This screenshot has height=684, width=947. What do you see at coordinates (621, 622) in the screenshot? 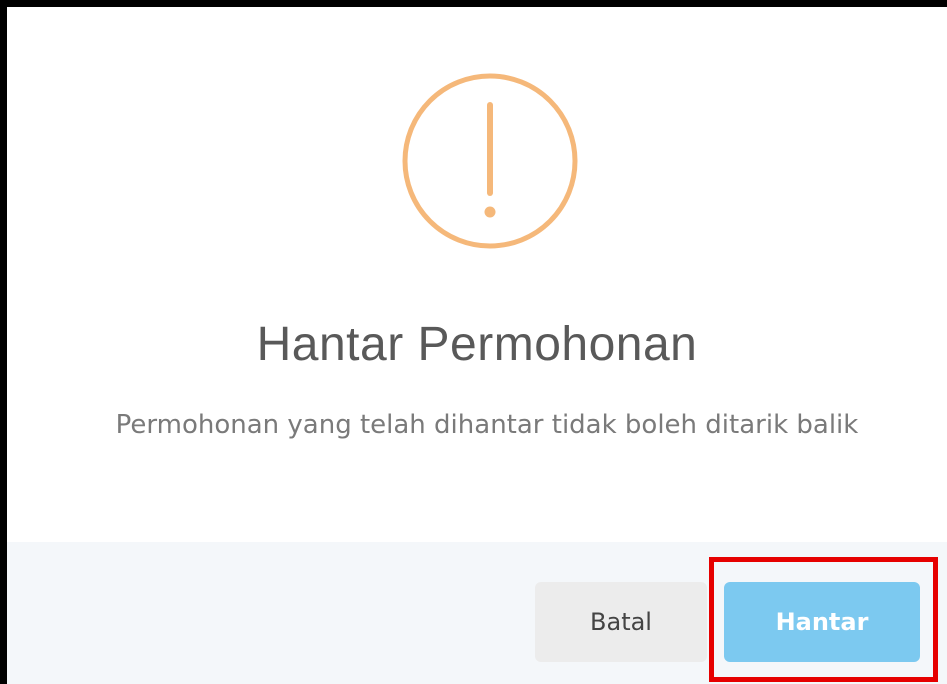
I see `cancel-button: Batal` at bounding box center [621, 622].